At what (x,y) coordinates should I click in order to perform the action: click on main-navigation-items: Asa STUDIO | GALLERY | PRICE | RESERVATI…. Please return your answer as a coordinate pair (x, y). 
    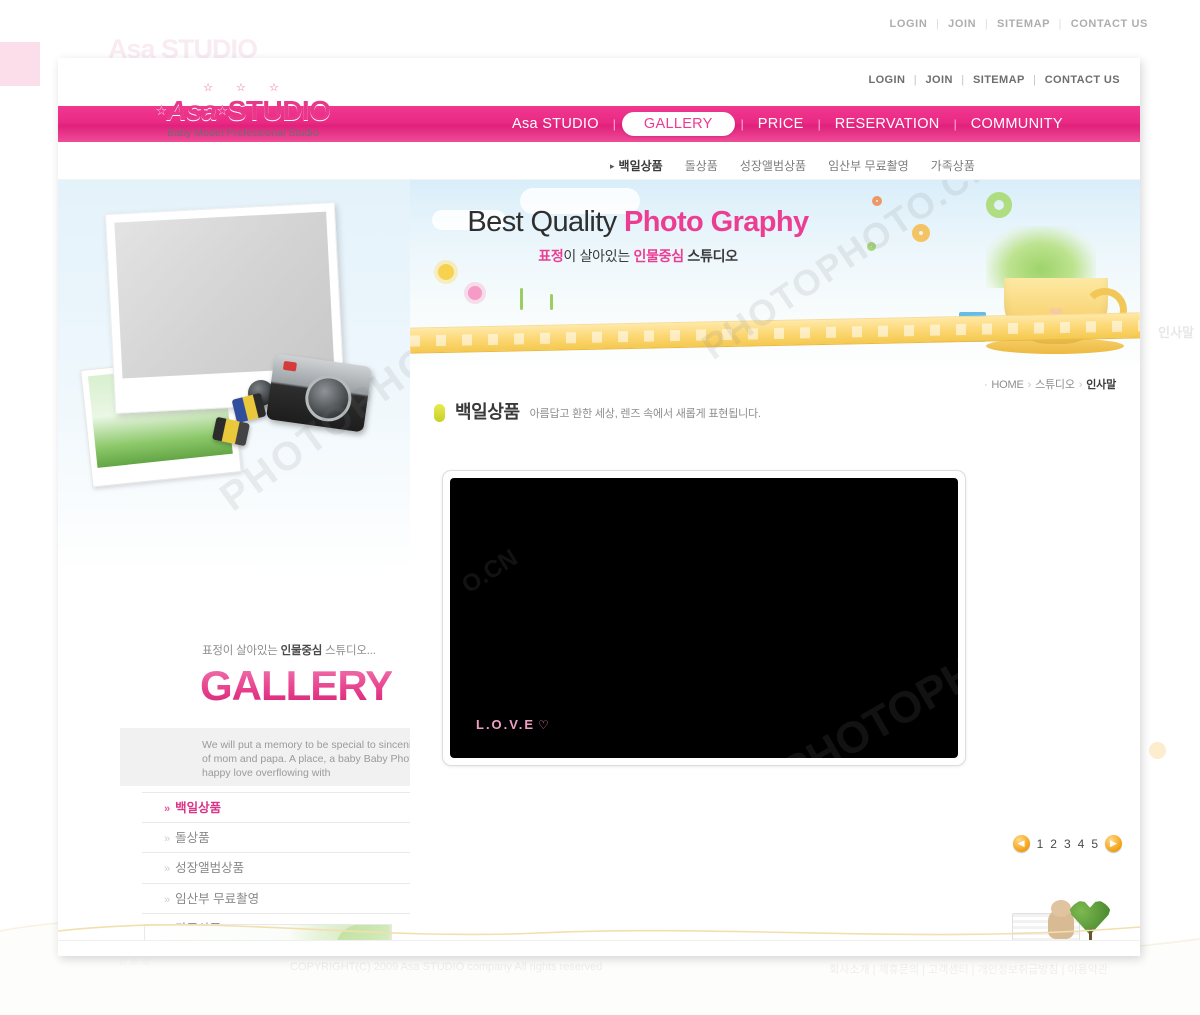
    Looking at the image, I should click on (787, 124).